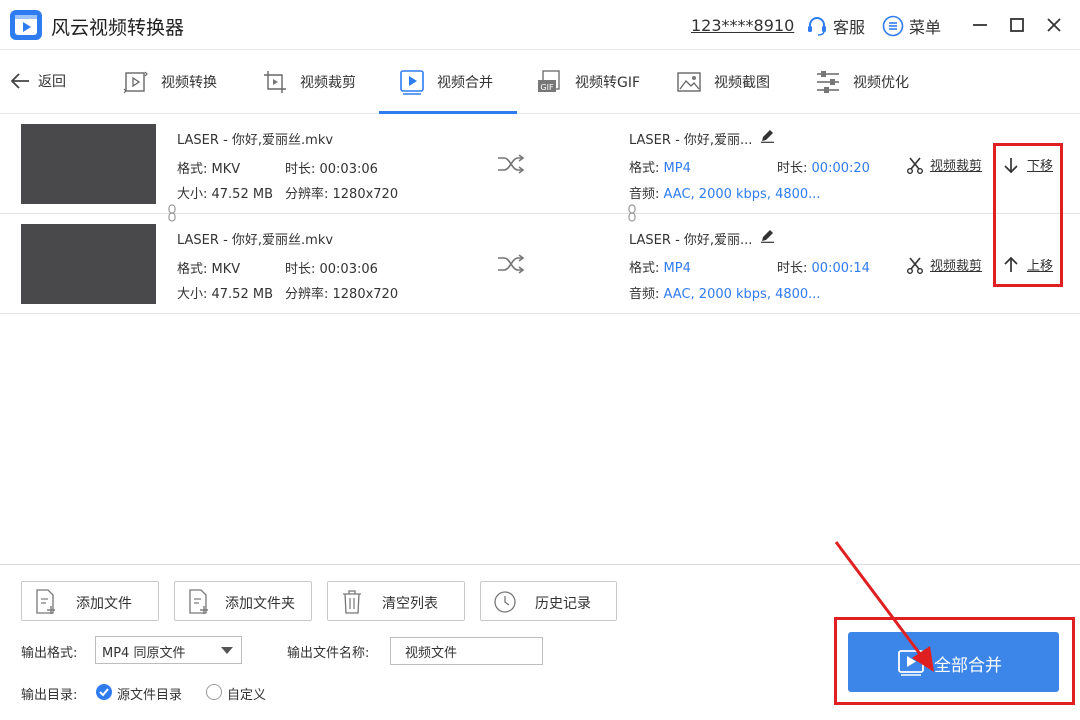  What do you see at coordinates (45, 601) in the screenshot?
I see `add-file-icon` at bounding box center [45, 601].